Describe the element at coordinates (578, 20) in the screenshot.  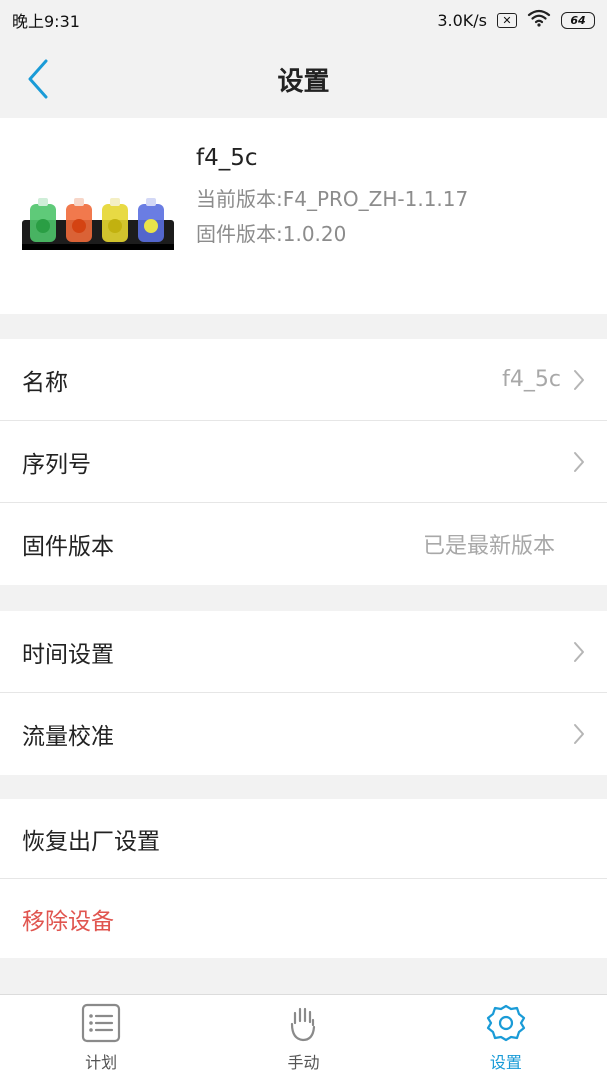
I see `battery-indicator: 64` at that location.